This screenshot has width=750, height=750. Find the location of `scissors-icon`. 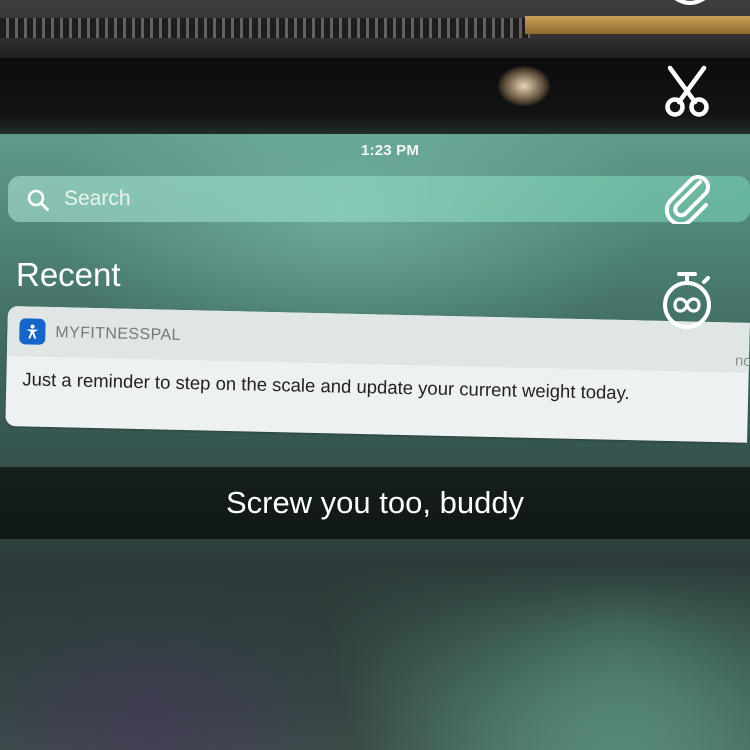

scissors-icon is located at coordinates (687, 91).